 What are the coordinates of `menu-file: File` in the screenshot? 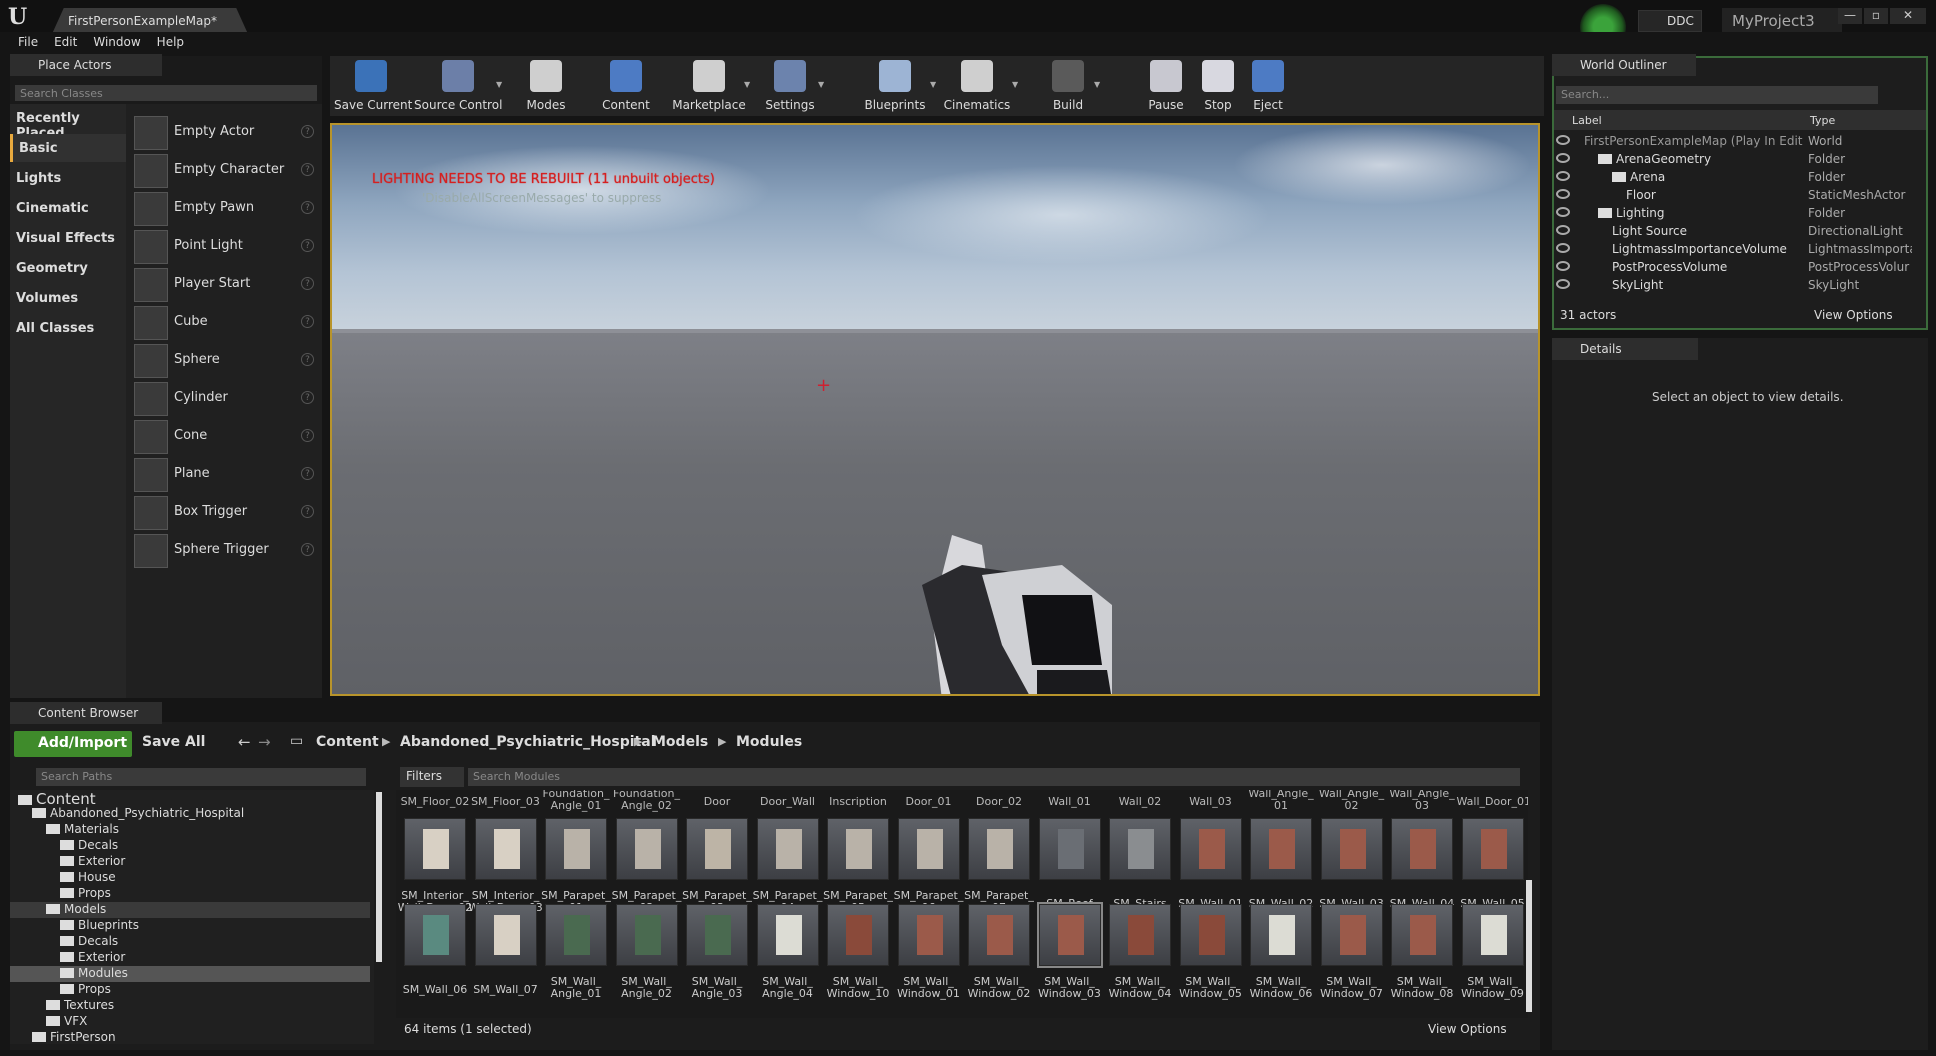 It's located at (30, 43).